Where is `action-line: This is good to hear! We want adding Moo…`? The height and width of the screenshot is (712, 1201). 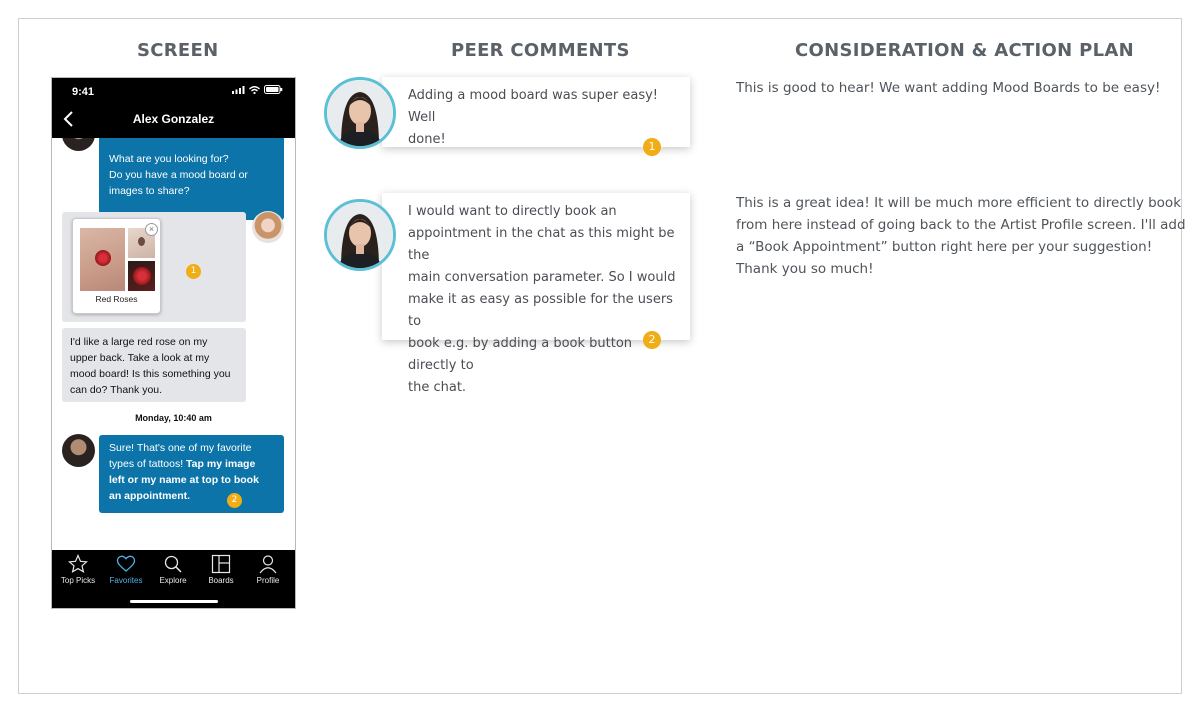 action-line: This is good to hear! We want adding Moo… is located at coordinates (948, 88).